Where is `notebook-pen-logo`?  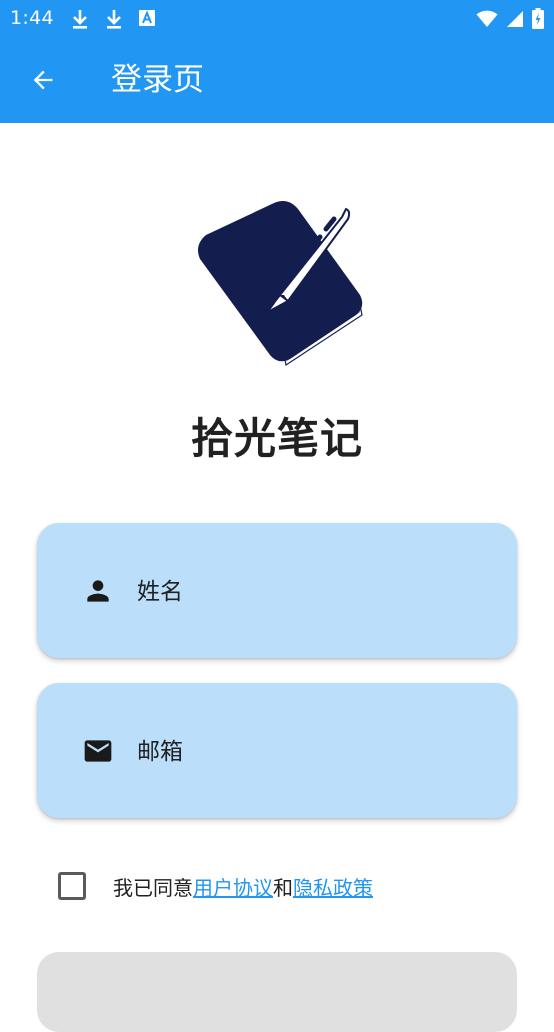
notebook-pen-logo is located at coordinates (280, 283).